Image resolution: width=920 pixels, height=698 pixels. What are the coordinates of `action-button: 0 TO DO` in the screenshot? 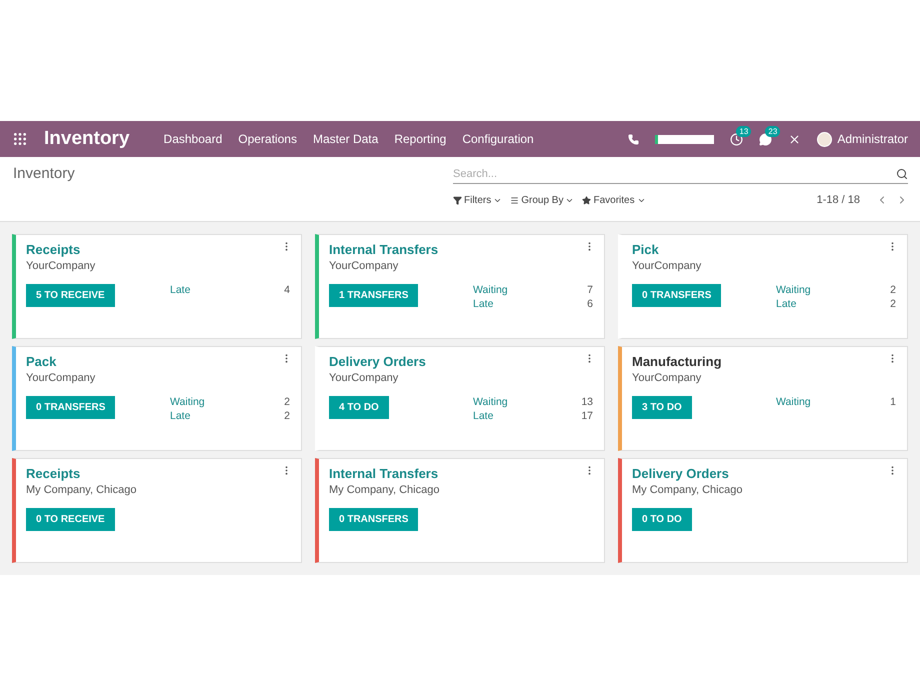 It's located at (662, 519).